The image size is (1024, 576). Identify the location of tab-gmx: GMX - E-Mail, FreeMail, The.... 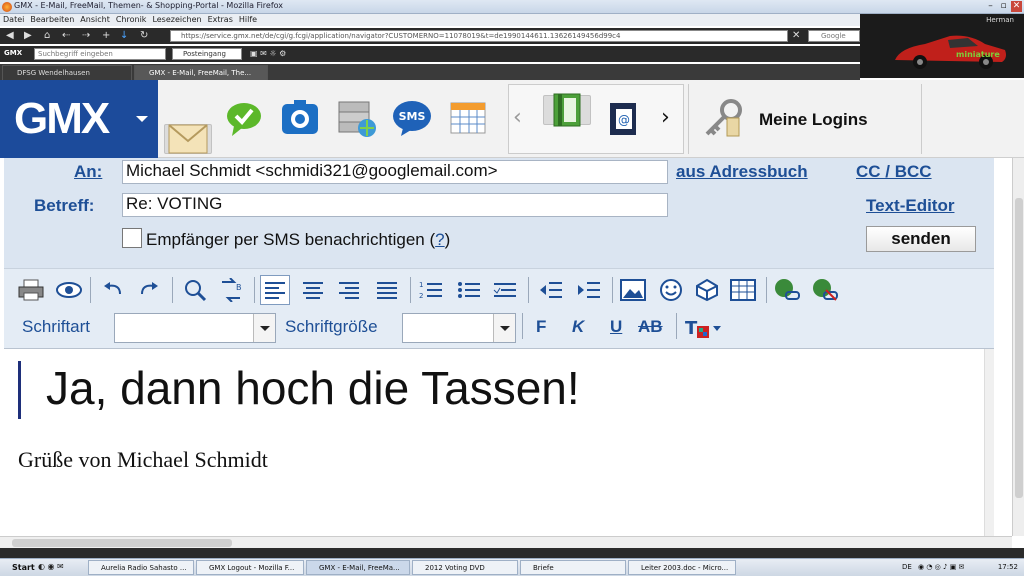
(201, 72).